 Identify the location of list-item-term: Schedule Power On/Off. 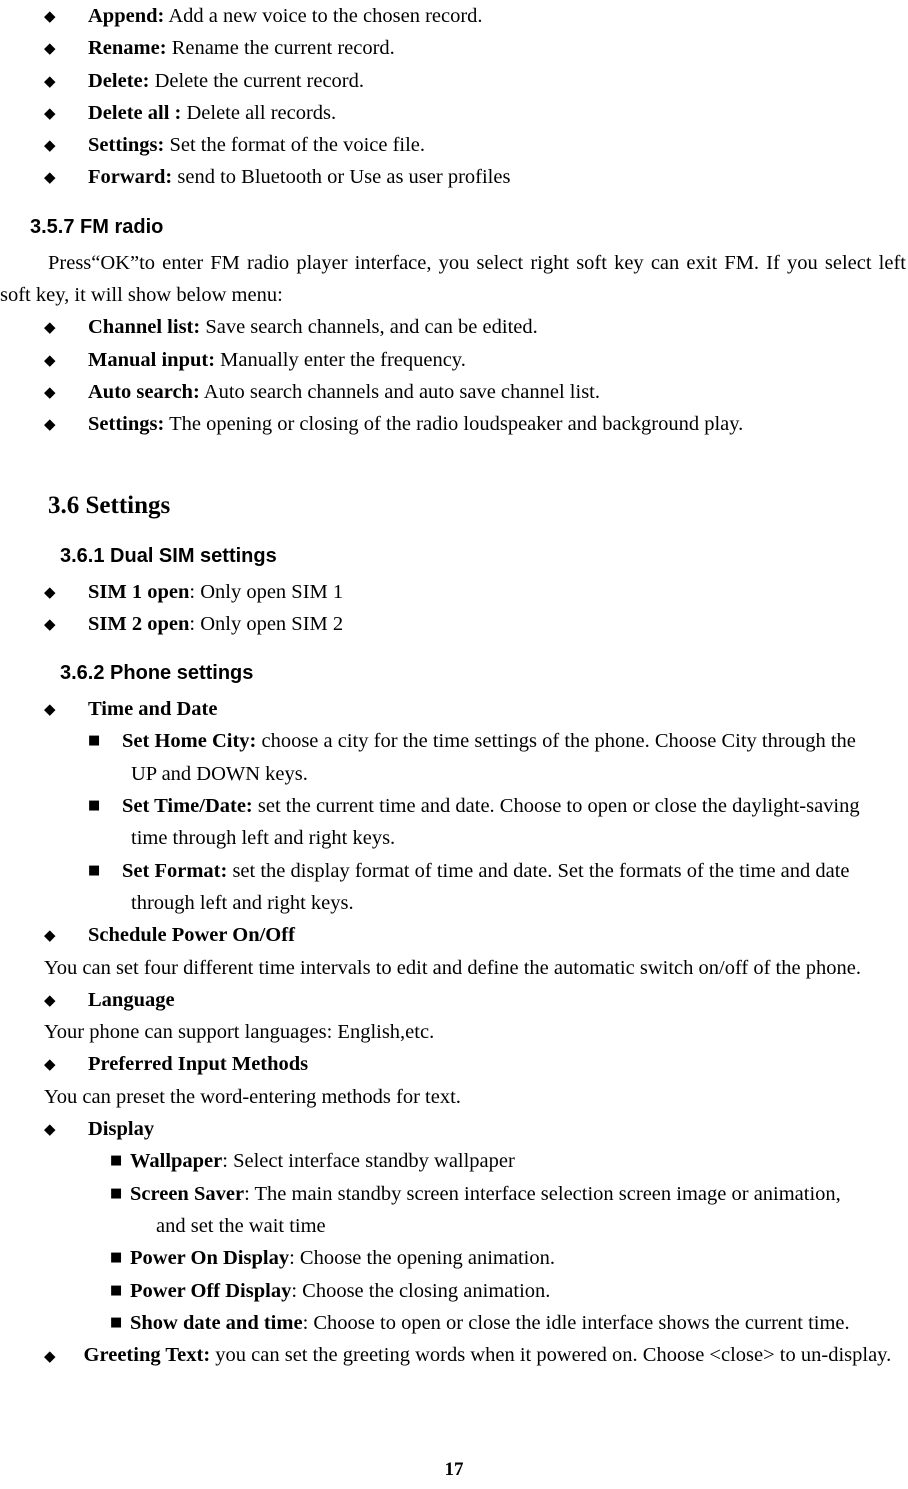
(191, 935).